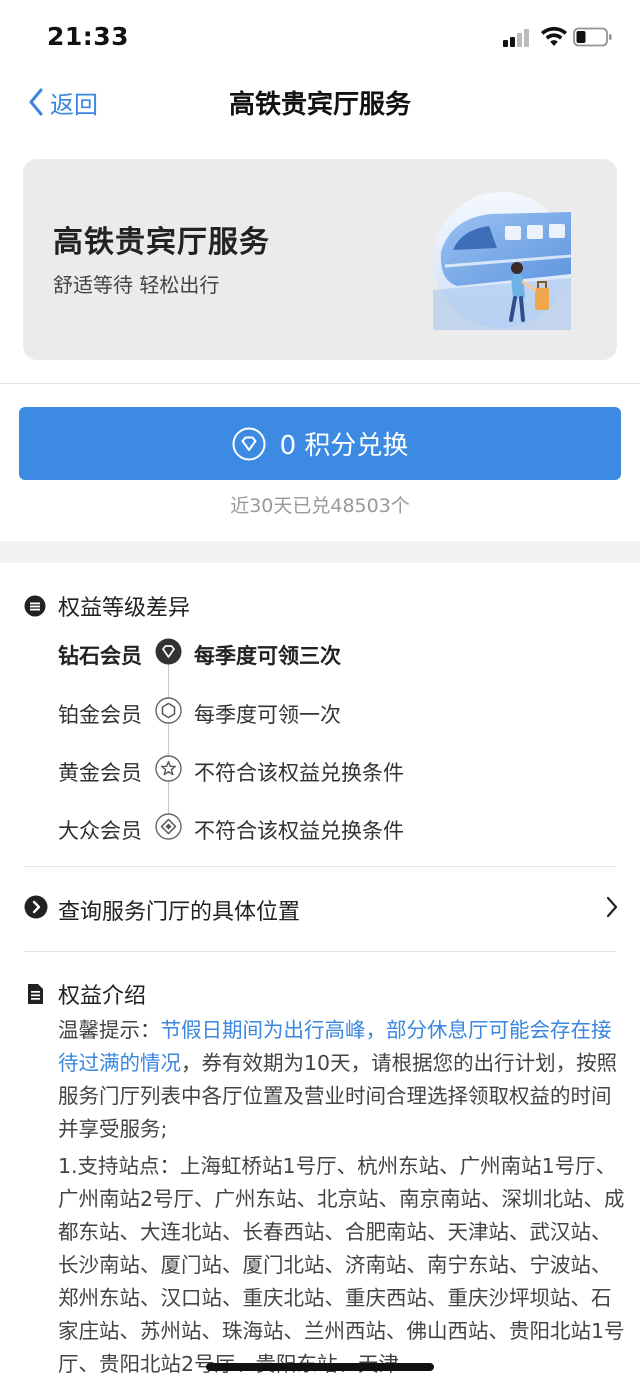 The image size is (640, 1385). I want to click on star-icon, so click(168, 768).